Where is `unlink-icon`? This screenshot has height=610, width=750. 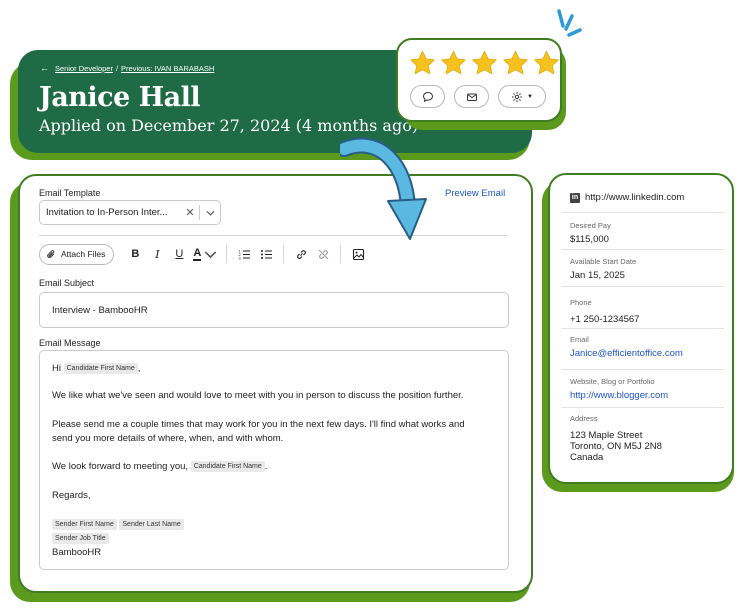 unlink-icon is located at coordinates (323, 254).